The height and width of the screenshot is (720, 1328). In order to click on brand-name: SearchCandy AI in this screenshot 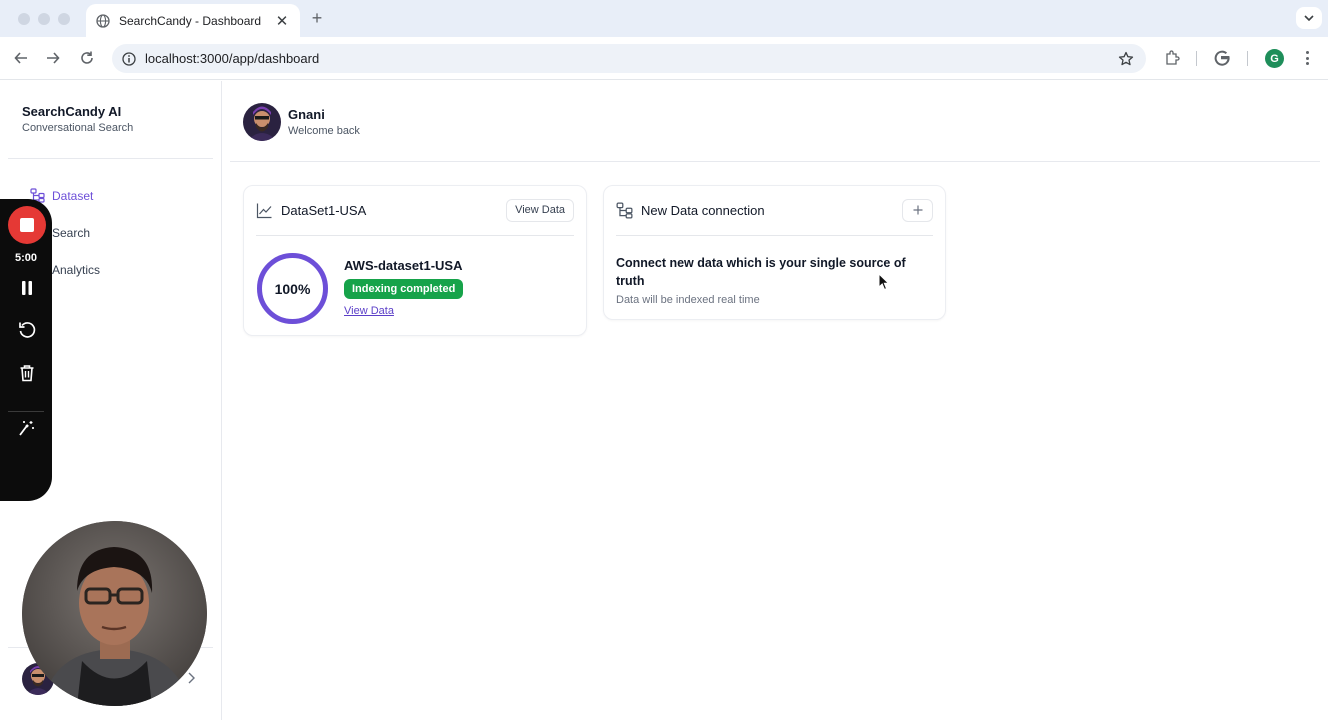, I will do `click(72, 111)`.